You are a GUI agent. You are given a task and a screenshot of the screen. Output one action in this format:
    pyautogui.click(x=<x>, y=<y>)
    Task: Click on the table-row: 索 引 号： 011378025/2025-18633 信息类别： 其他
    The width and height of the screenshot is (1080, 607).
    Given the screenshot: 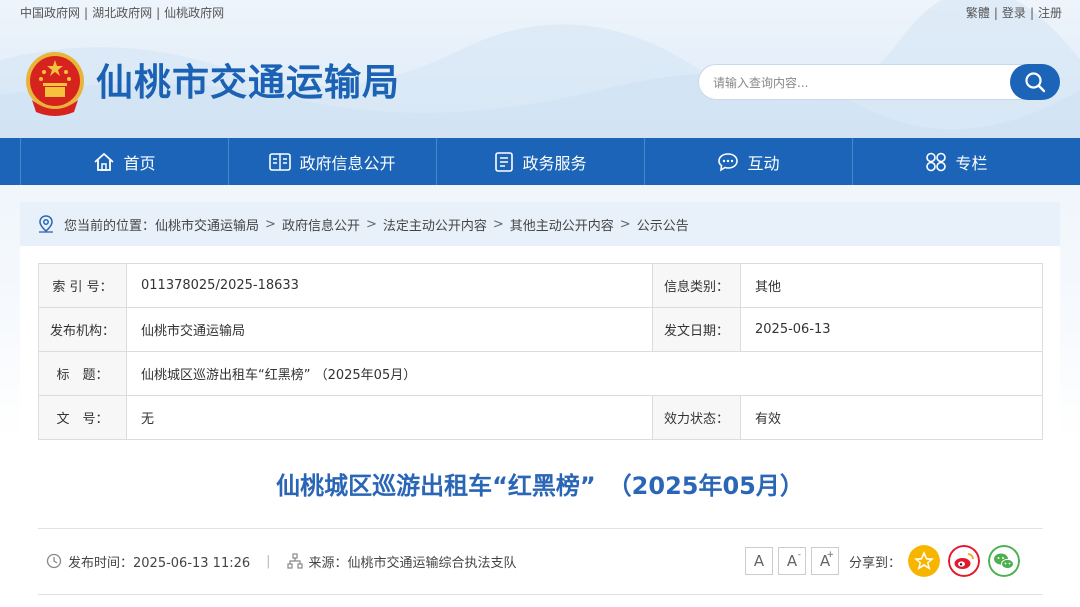 What is the action you would take?
    pyautogui.click(x=540, y=285)
    